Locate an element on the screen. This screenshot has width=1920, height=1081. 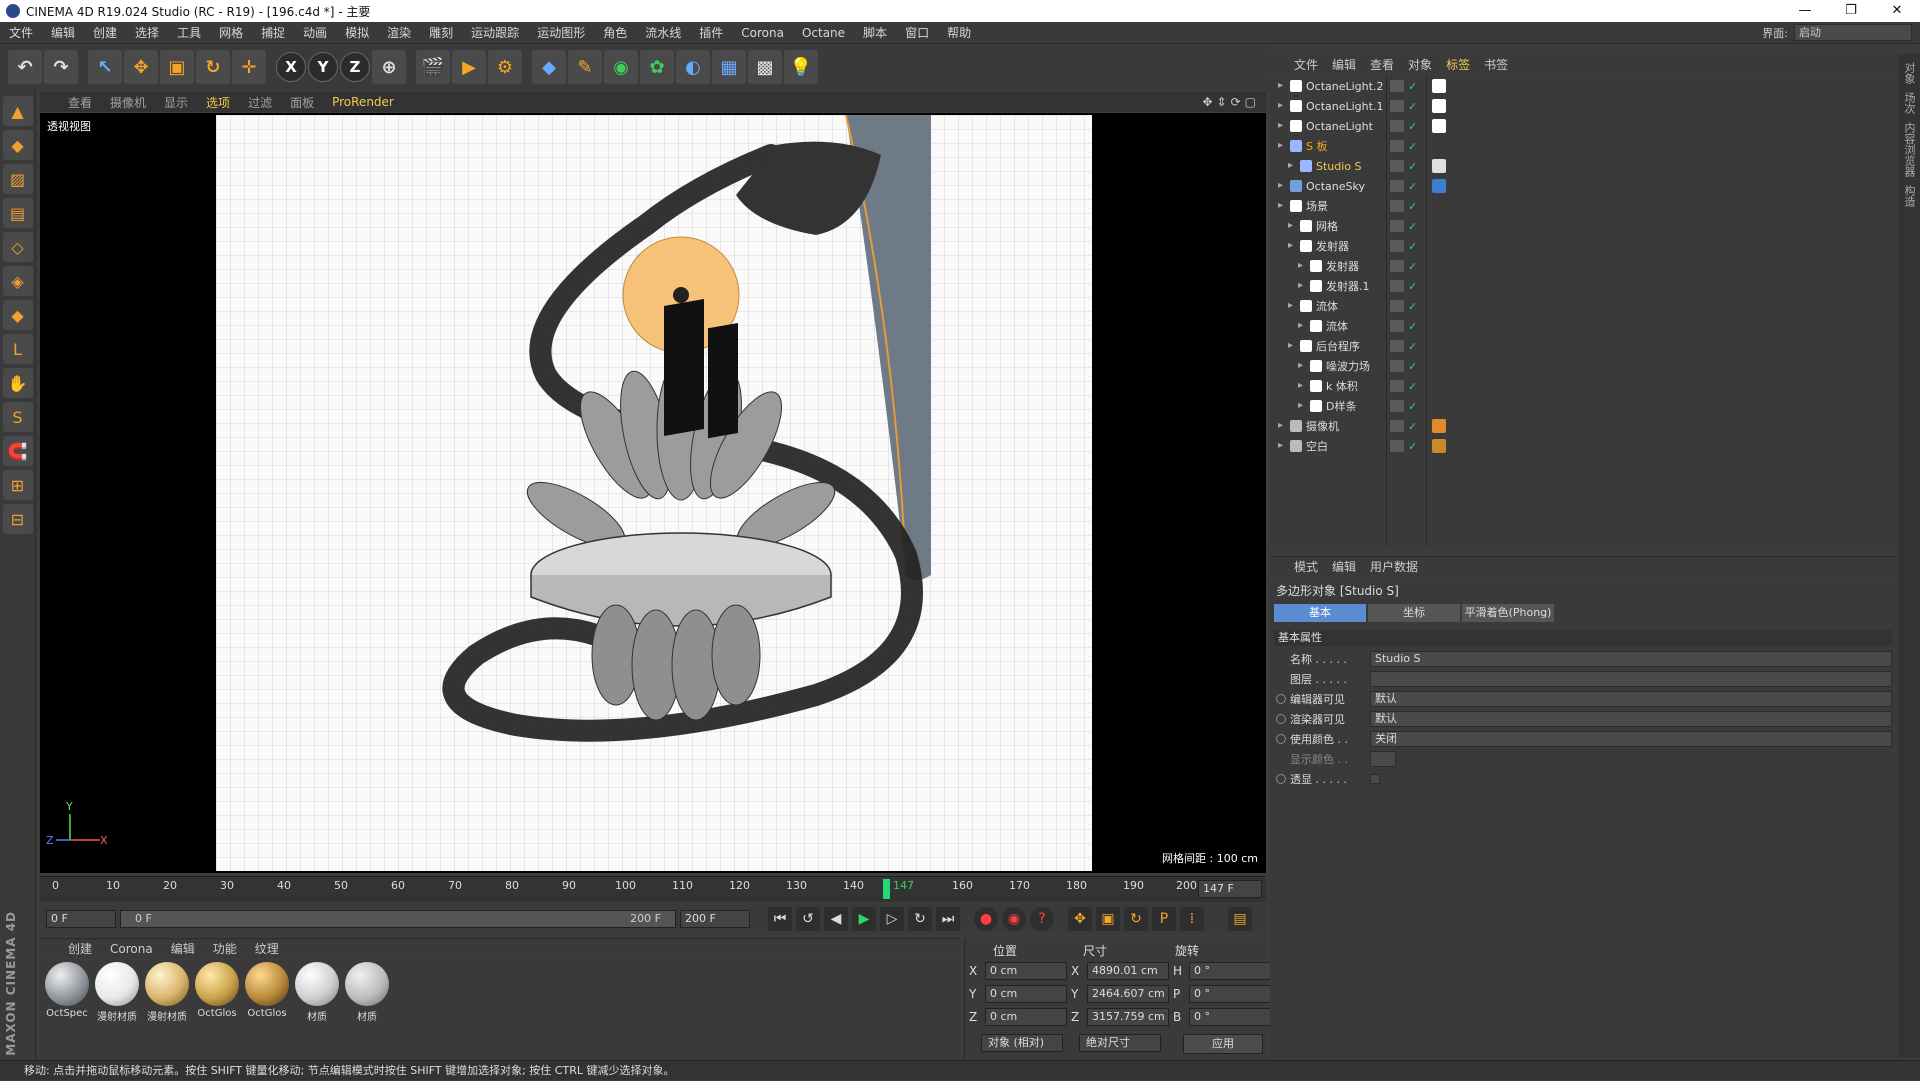
material-menu-texture: 纹理 is located at coordinates (267, 948).